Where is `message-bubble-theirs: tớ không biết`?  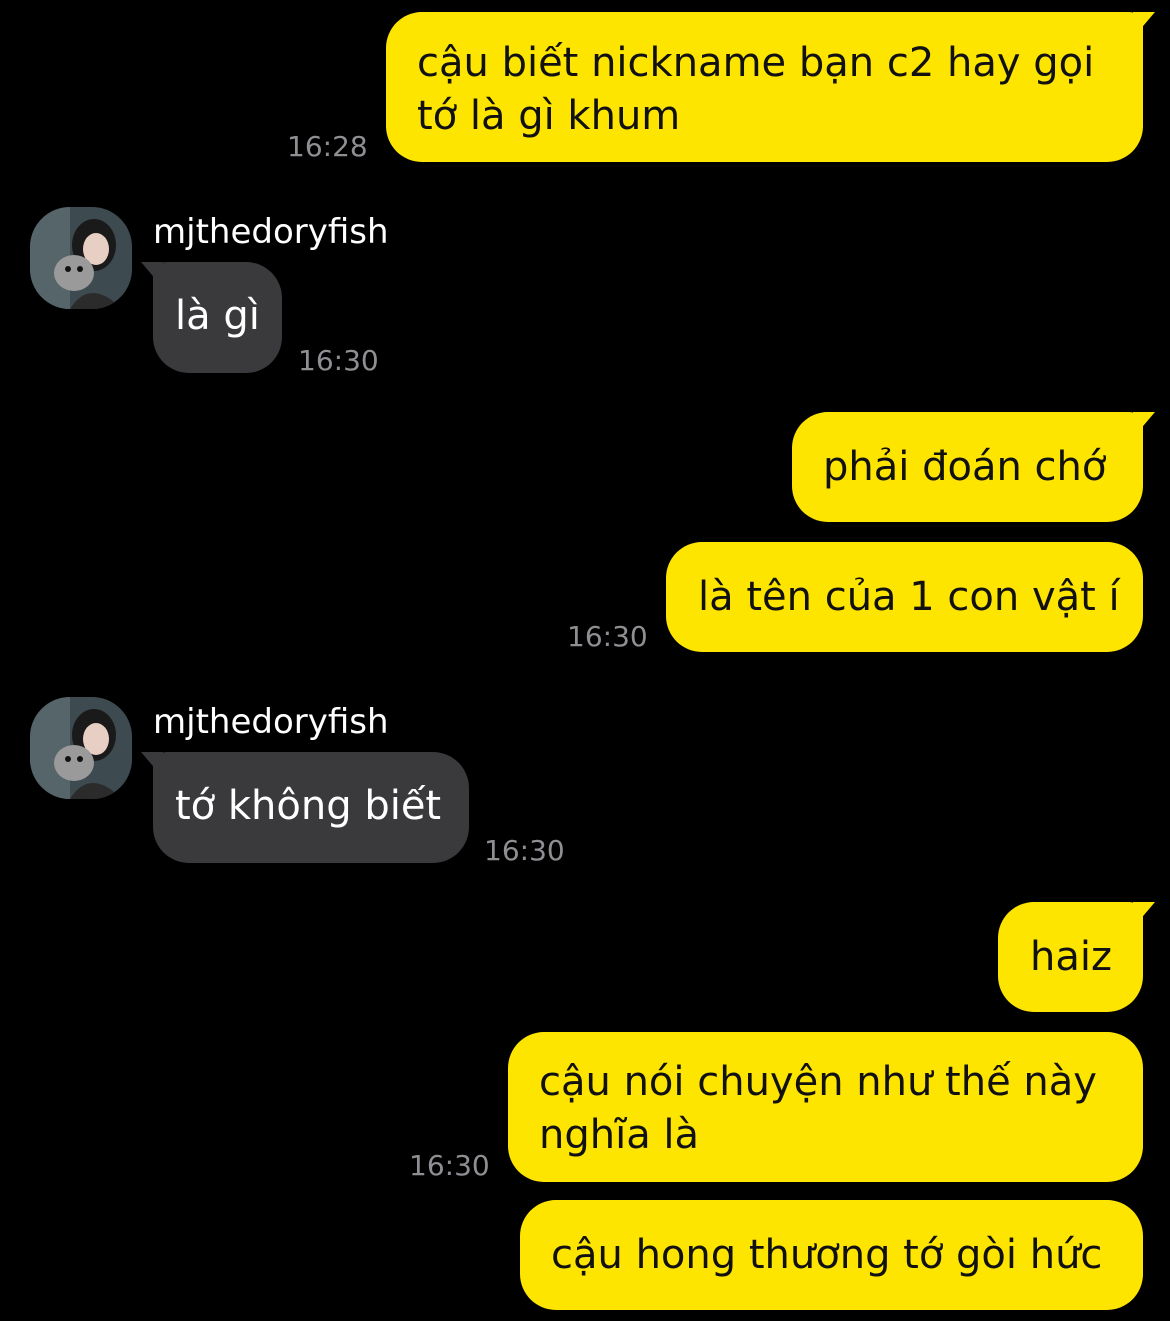 message-bubble-theirs: tớ không biết is located at coordinates (305, 807).